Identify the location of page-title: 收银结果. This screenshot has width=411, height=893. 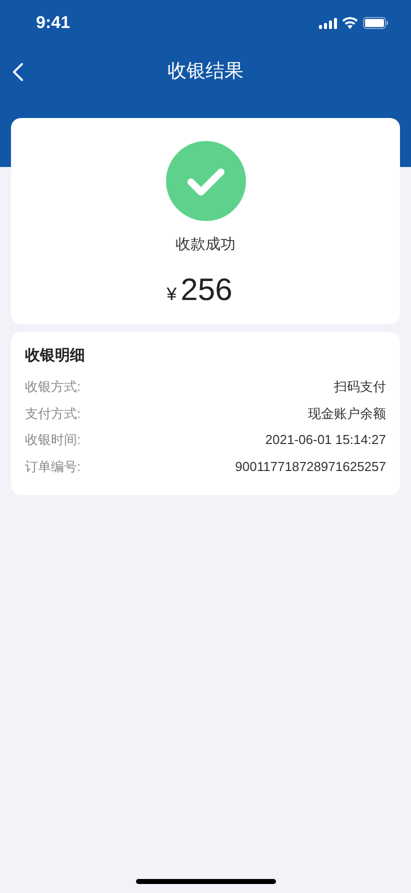
(206, 72).